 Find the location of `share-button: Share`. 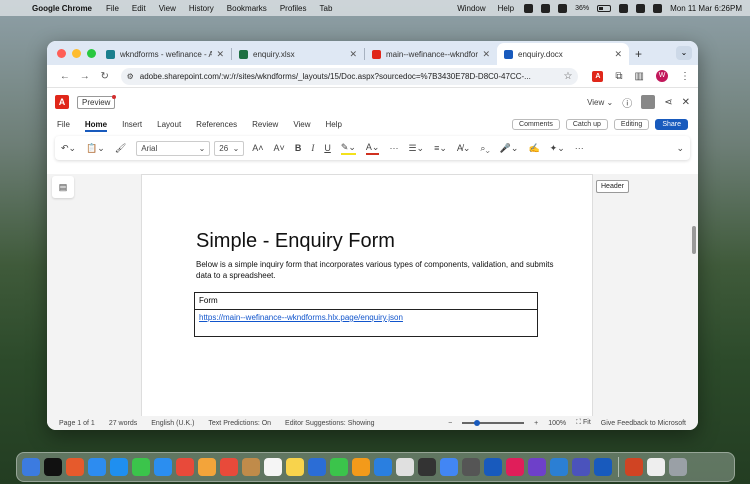

share-button: Share is located at coordinates (671, 124).